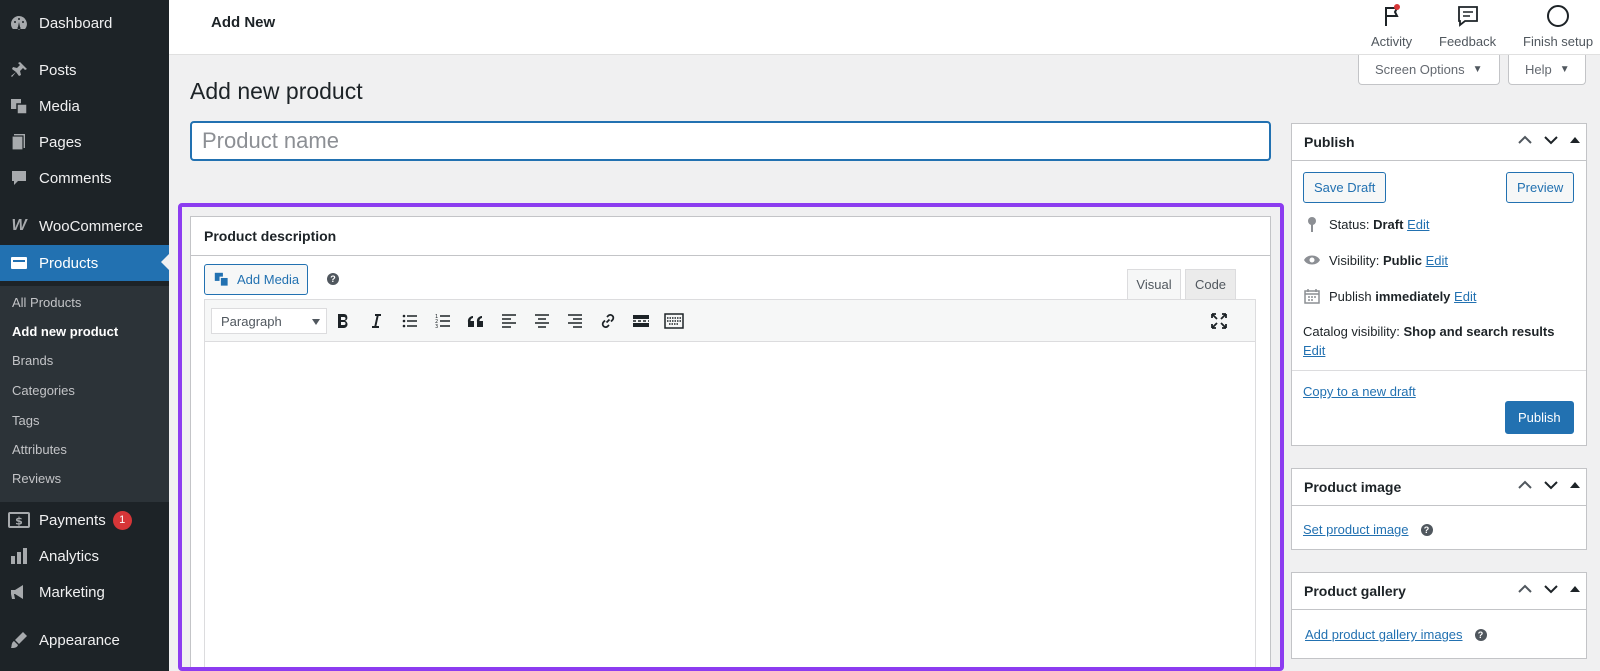  I want to click on publish-date-row: Publish immediately Edit, so click(1389, 296).